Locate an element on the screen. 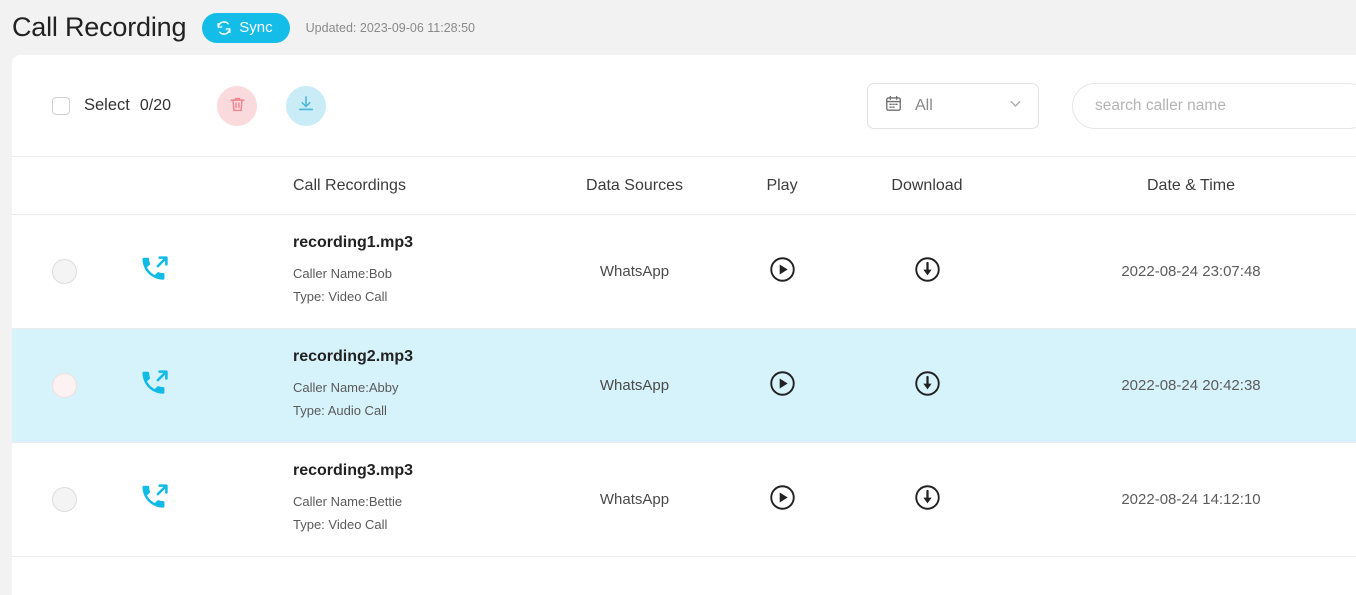  header-play: Play is located at coordinates (782, 185).